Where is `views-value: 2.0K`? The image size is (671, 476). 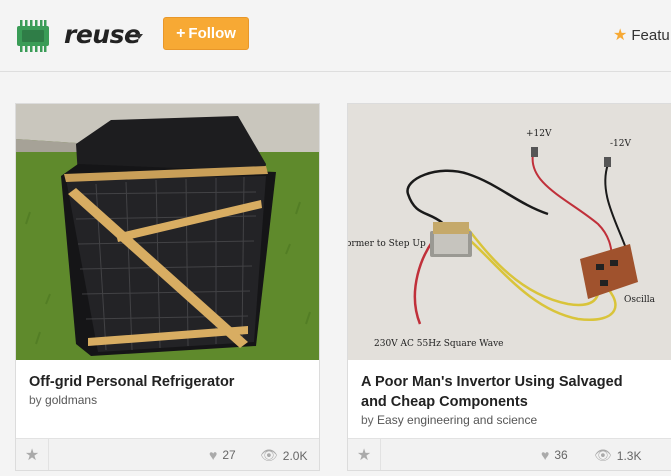
views-value: 2.0K is located at coordinates (295, 455).